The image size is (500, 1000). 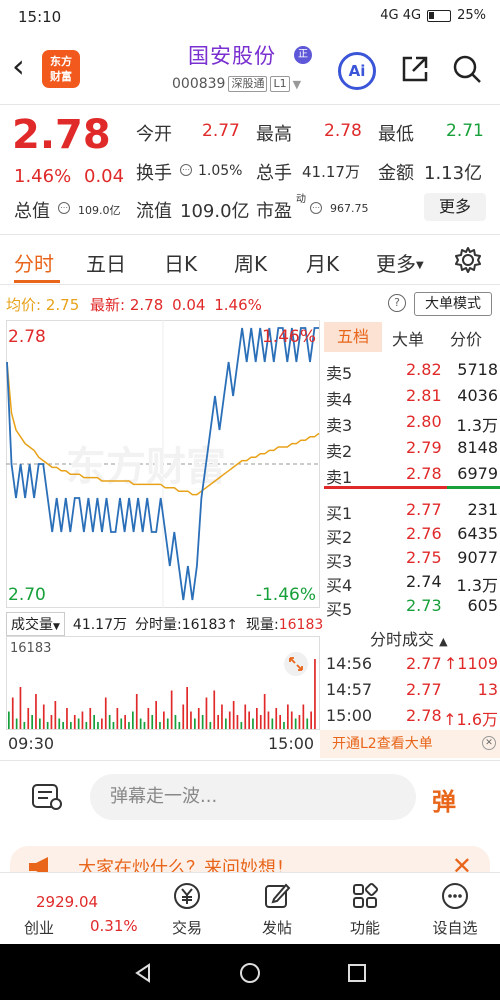 What do you see at coordinates (30, 648) in the screenshot?
I see `volume-max-label: 16183` at bounding box center [30, 648].